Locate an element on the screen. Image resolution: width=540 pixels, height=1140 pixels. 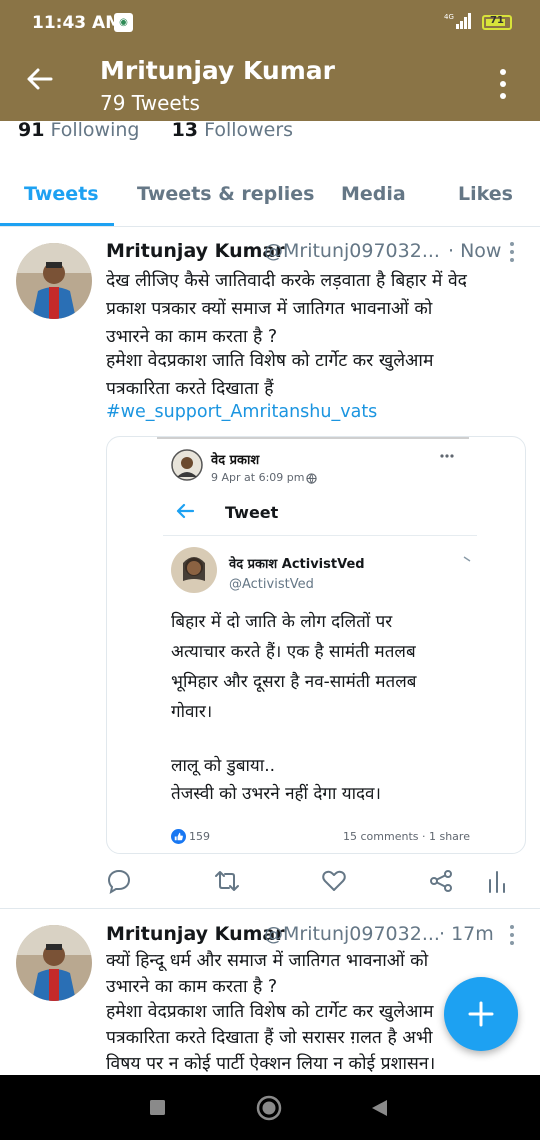
status-time: 11:43 AM is located at coordinates (77, 23).